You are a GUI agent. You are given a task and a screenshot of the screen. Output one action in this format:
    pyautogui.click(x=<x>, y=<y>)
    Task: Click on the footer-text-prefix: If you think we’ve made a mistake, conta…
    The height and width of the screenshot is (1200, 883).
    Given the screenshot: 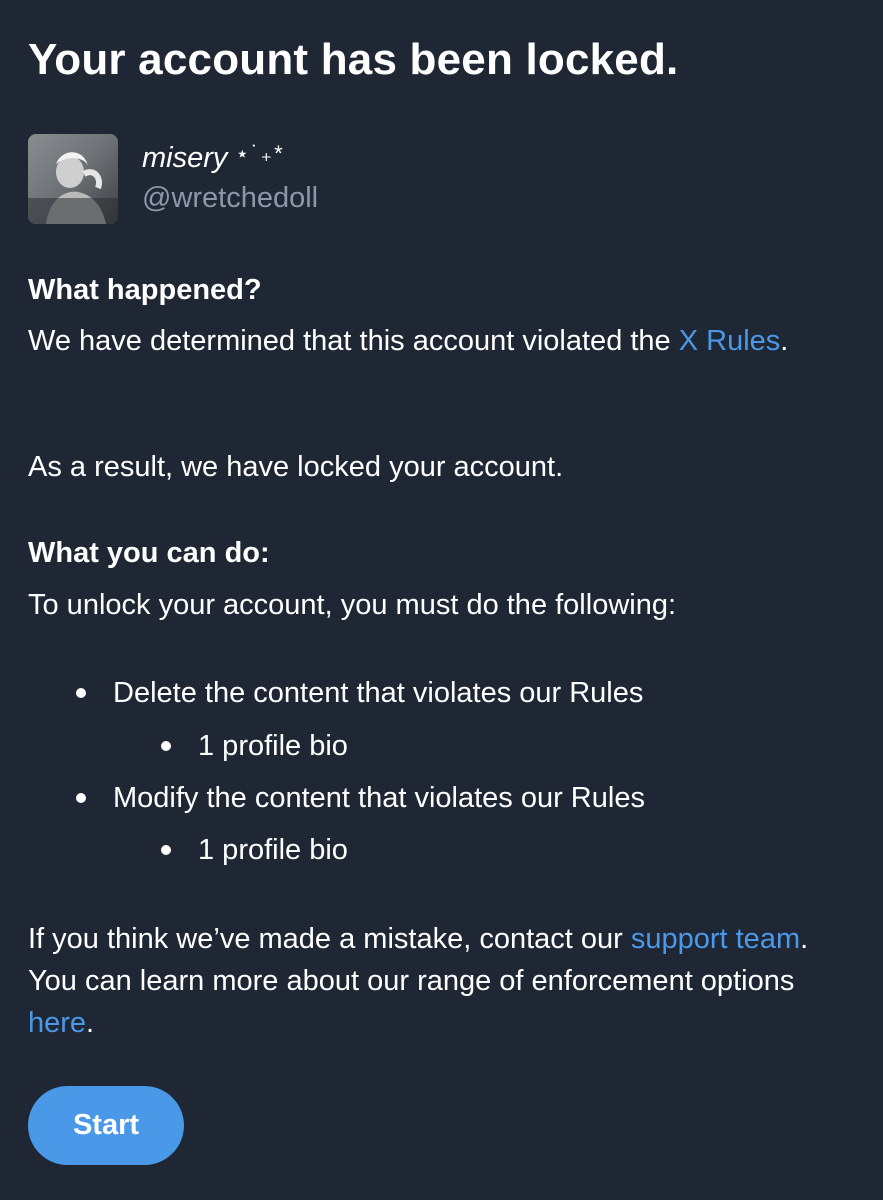 What is the action you would take?
    pyautogui.click(x=329, y=939)
    